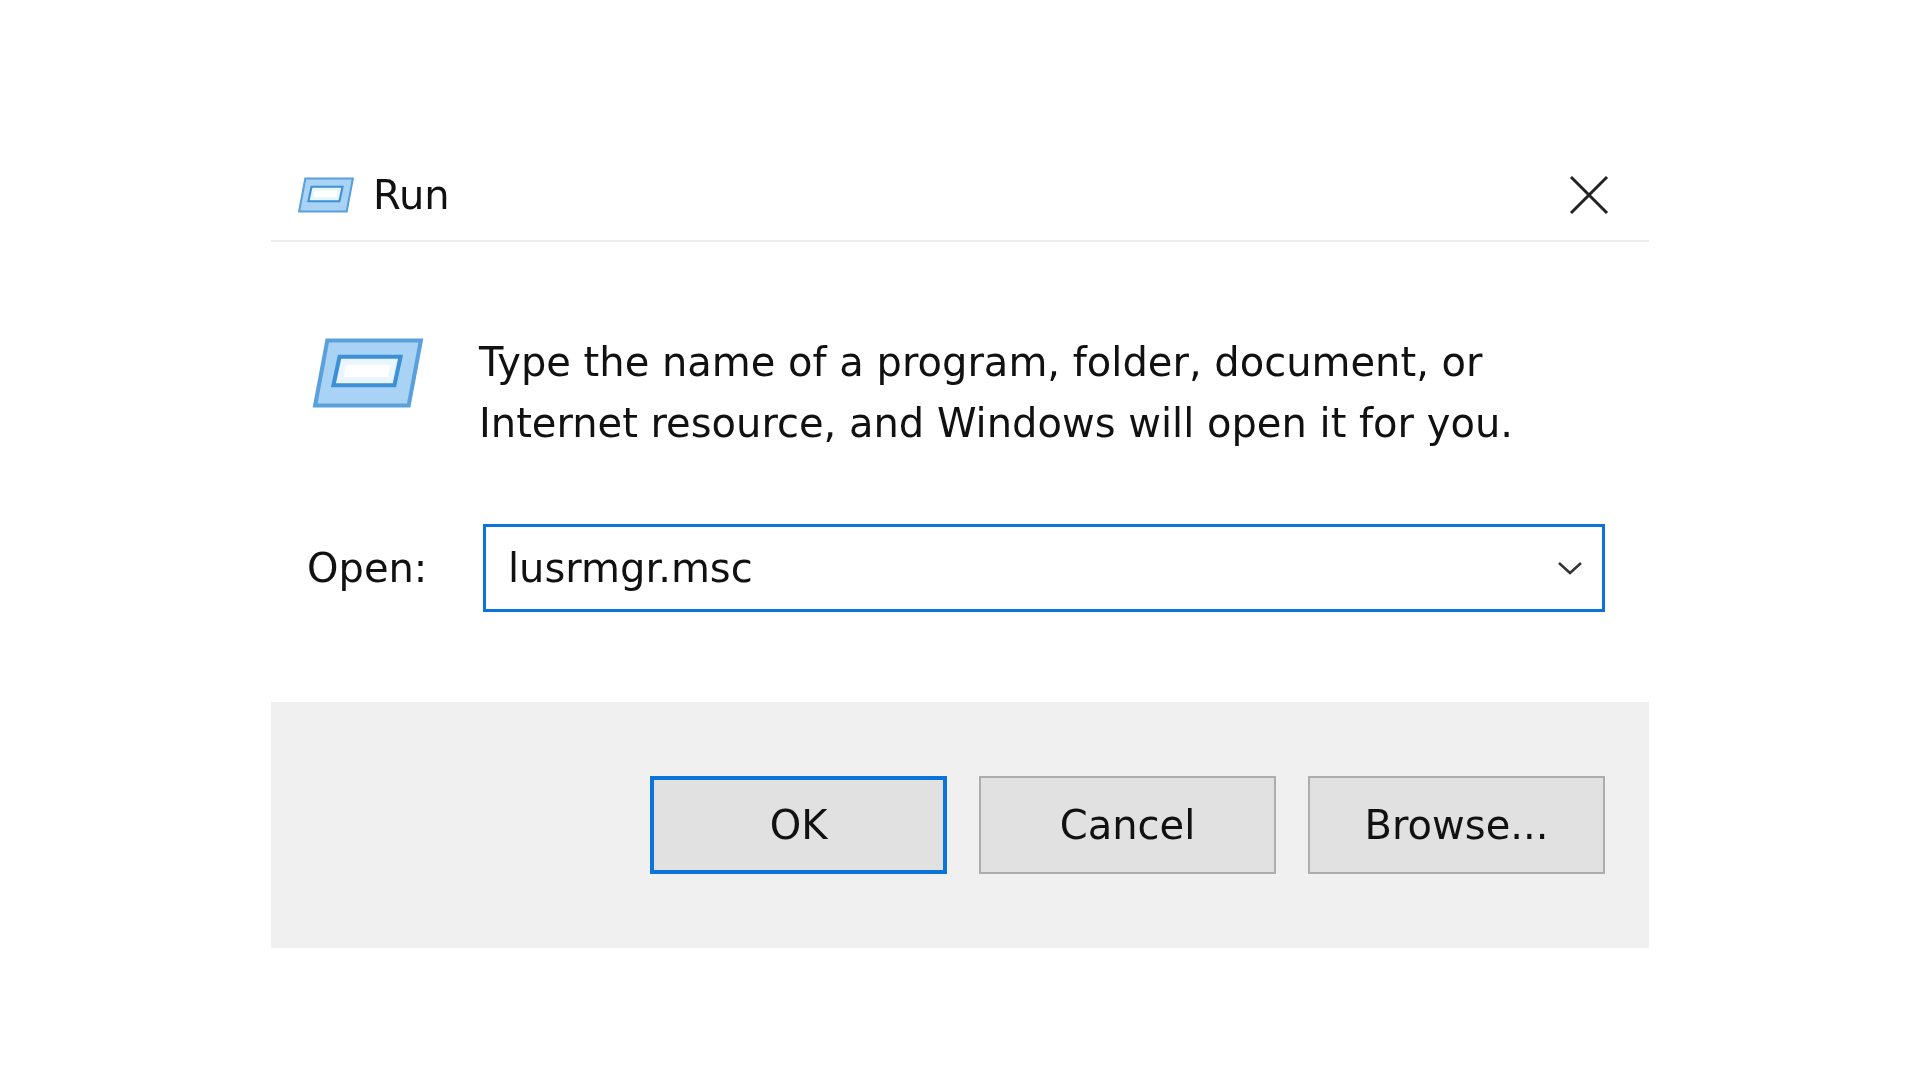 The height and width of the screenshot is (1080, 1920). I want to click on chevron-down-icon, so click(1570, 568).